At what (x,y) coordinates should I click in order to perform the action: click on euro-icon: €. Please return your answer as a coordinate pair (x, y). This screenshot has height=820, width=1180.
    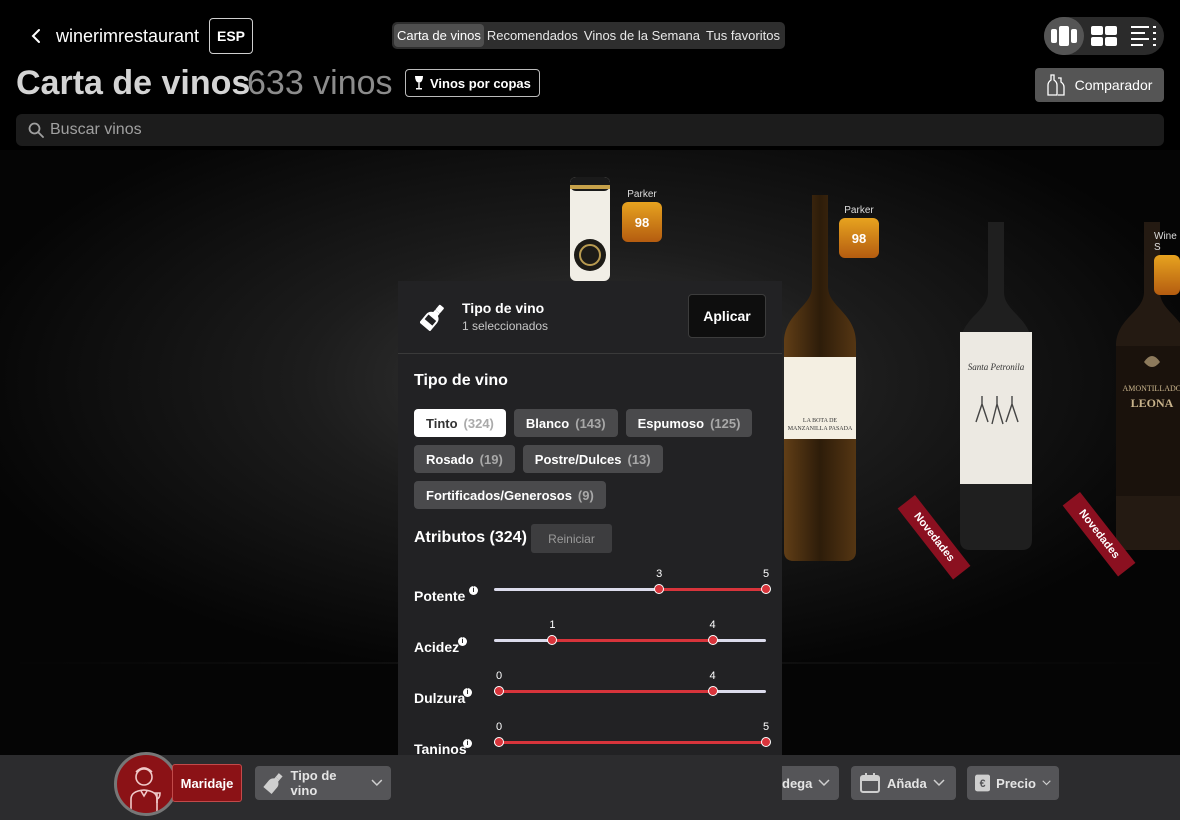
    Looking at the image, I should click on (983, 783).